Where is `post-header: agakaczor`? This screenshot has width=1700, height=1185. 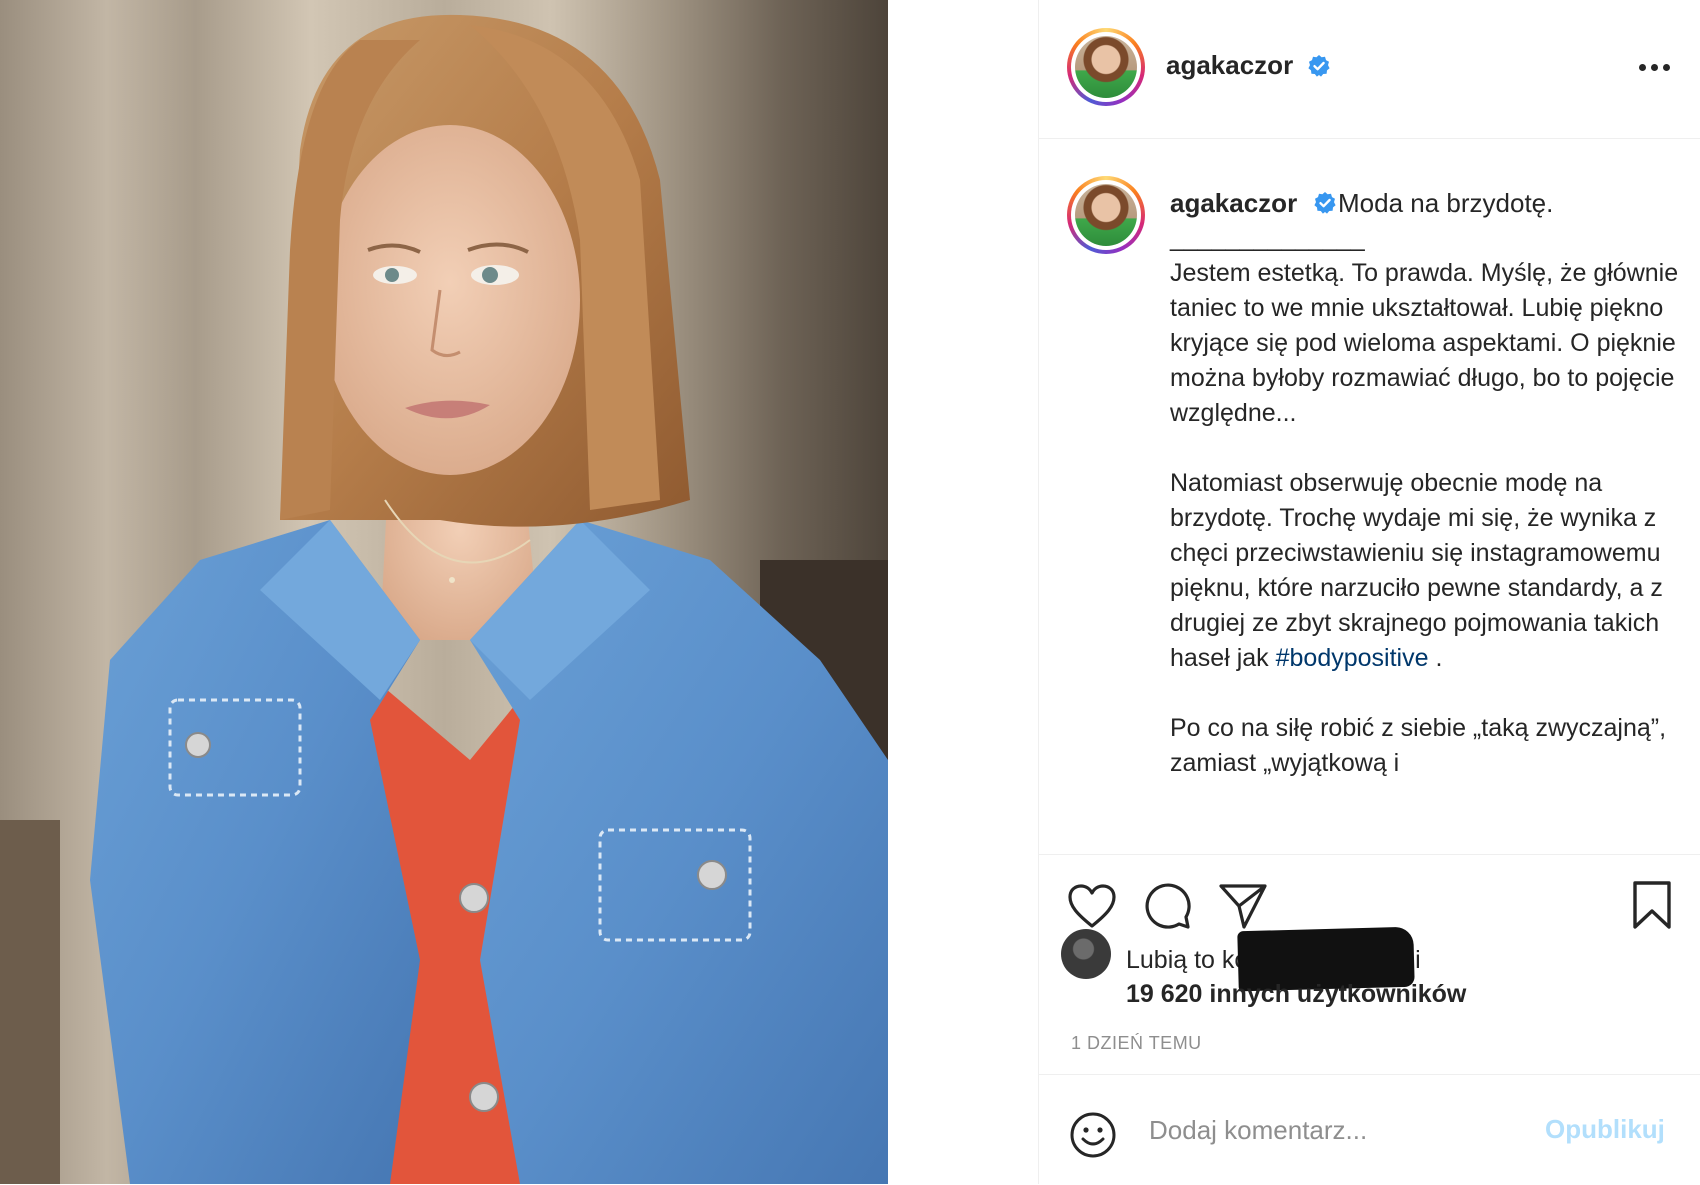 post-header: agakaczor is located at coordinates (1369, 69).